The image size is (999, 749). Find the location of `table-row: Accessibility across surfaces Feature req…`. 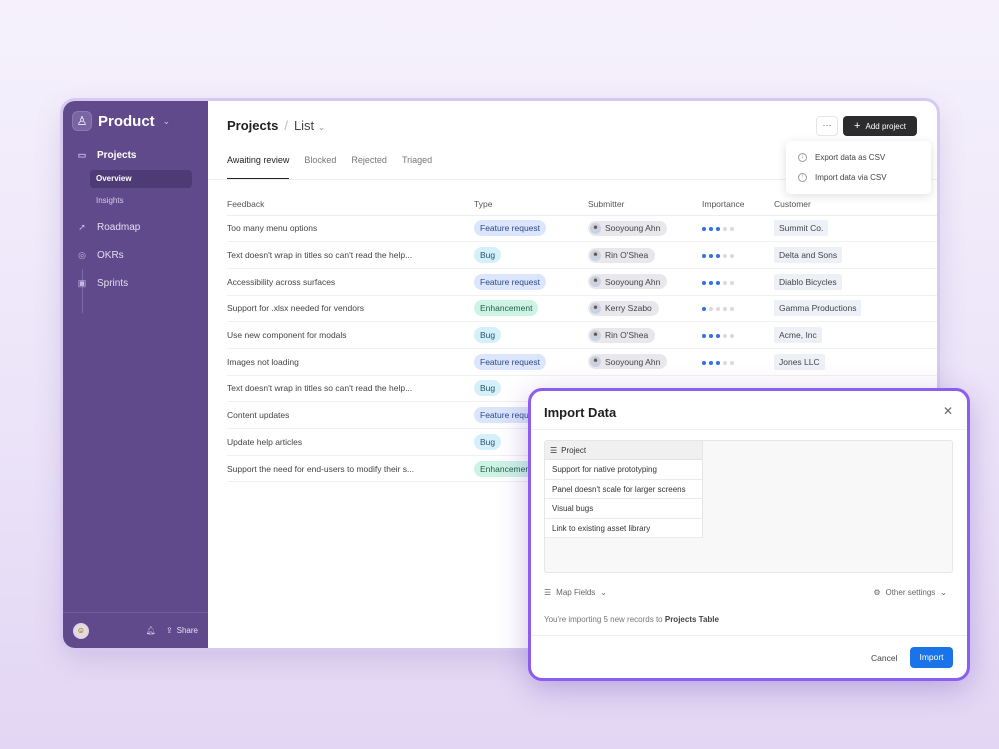

table-row: Accessibility across surfaces Feature req… is located at coordinates (582, 282).